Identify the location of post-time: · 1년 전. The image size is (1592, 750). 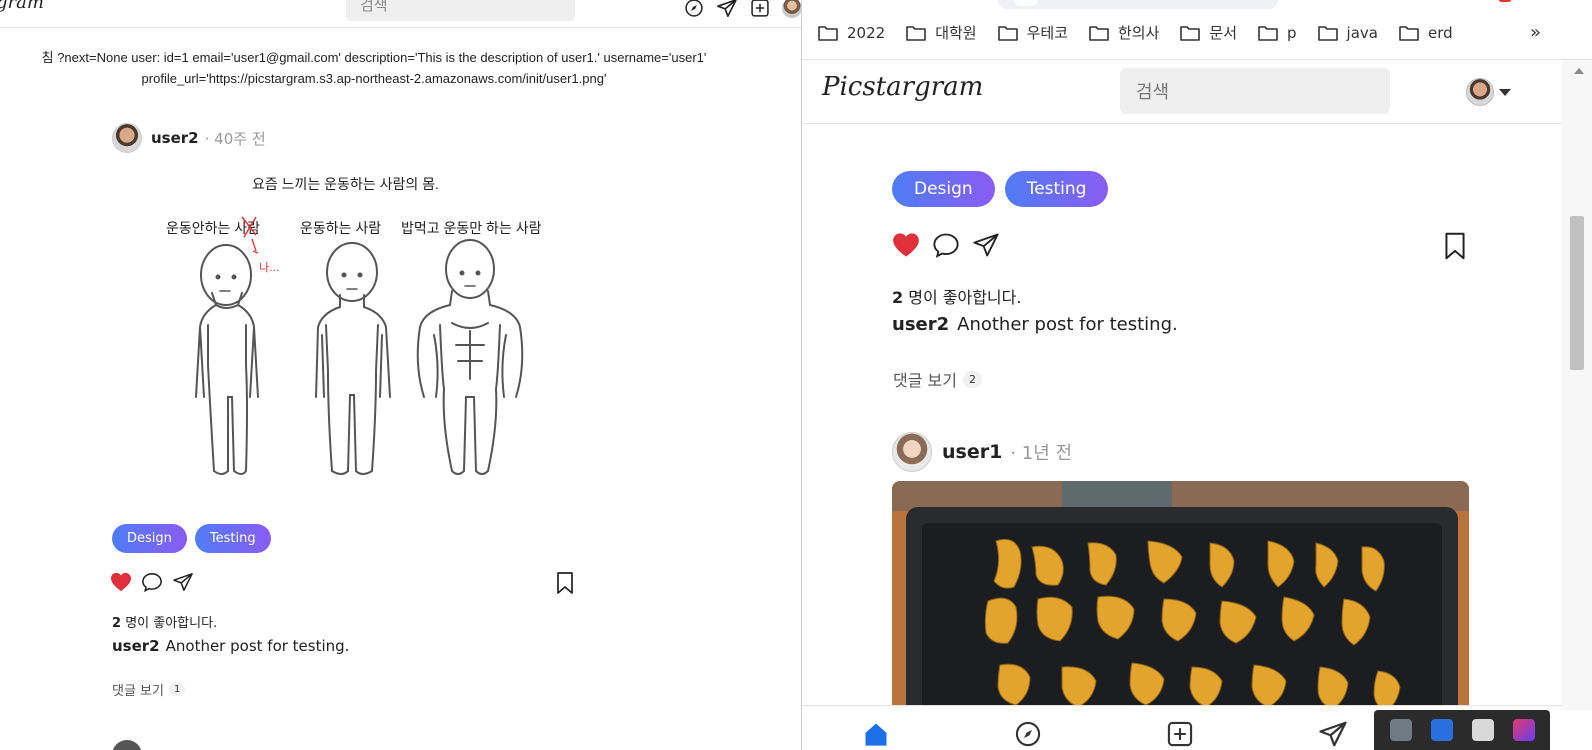
(1041, 453).